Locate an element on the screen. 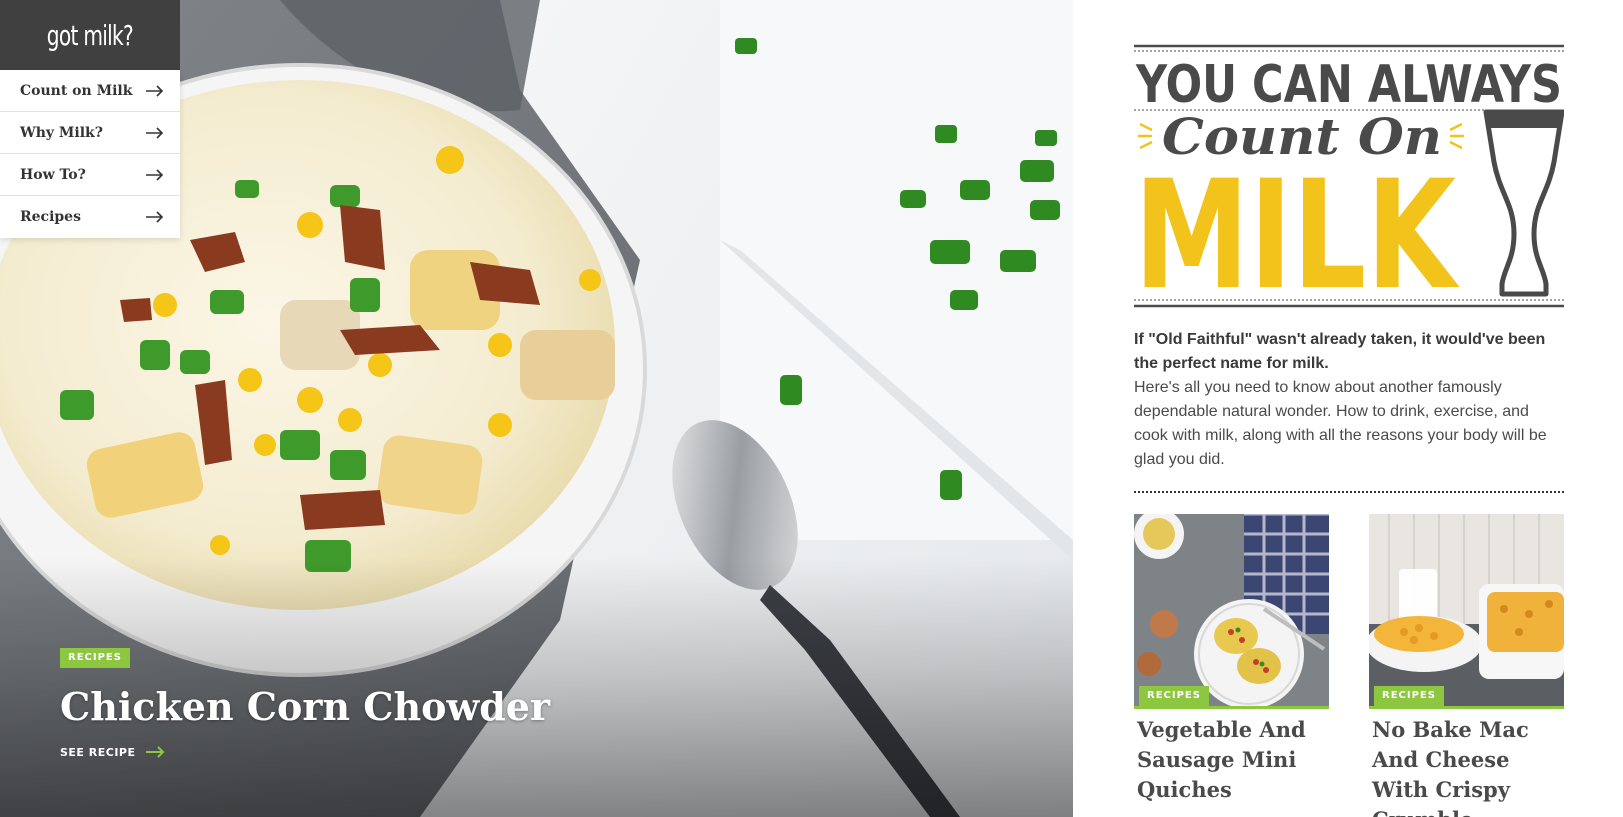  hero-caption: RECIPES Chicken Corn Chowder SEE RECIPE is located at coordinates (305, 702).